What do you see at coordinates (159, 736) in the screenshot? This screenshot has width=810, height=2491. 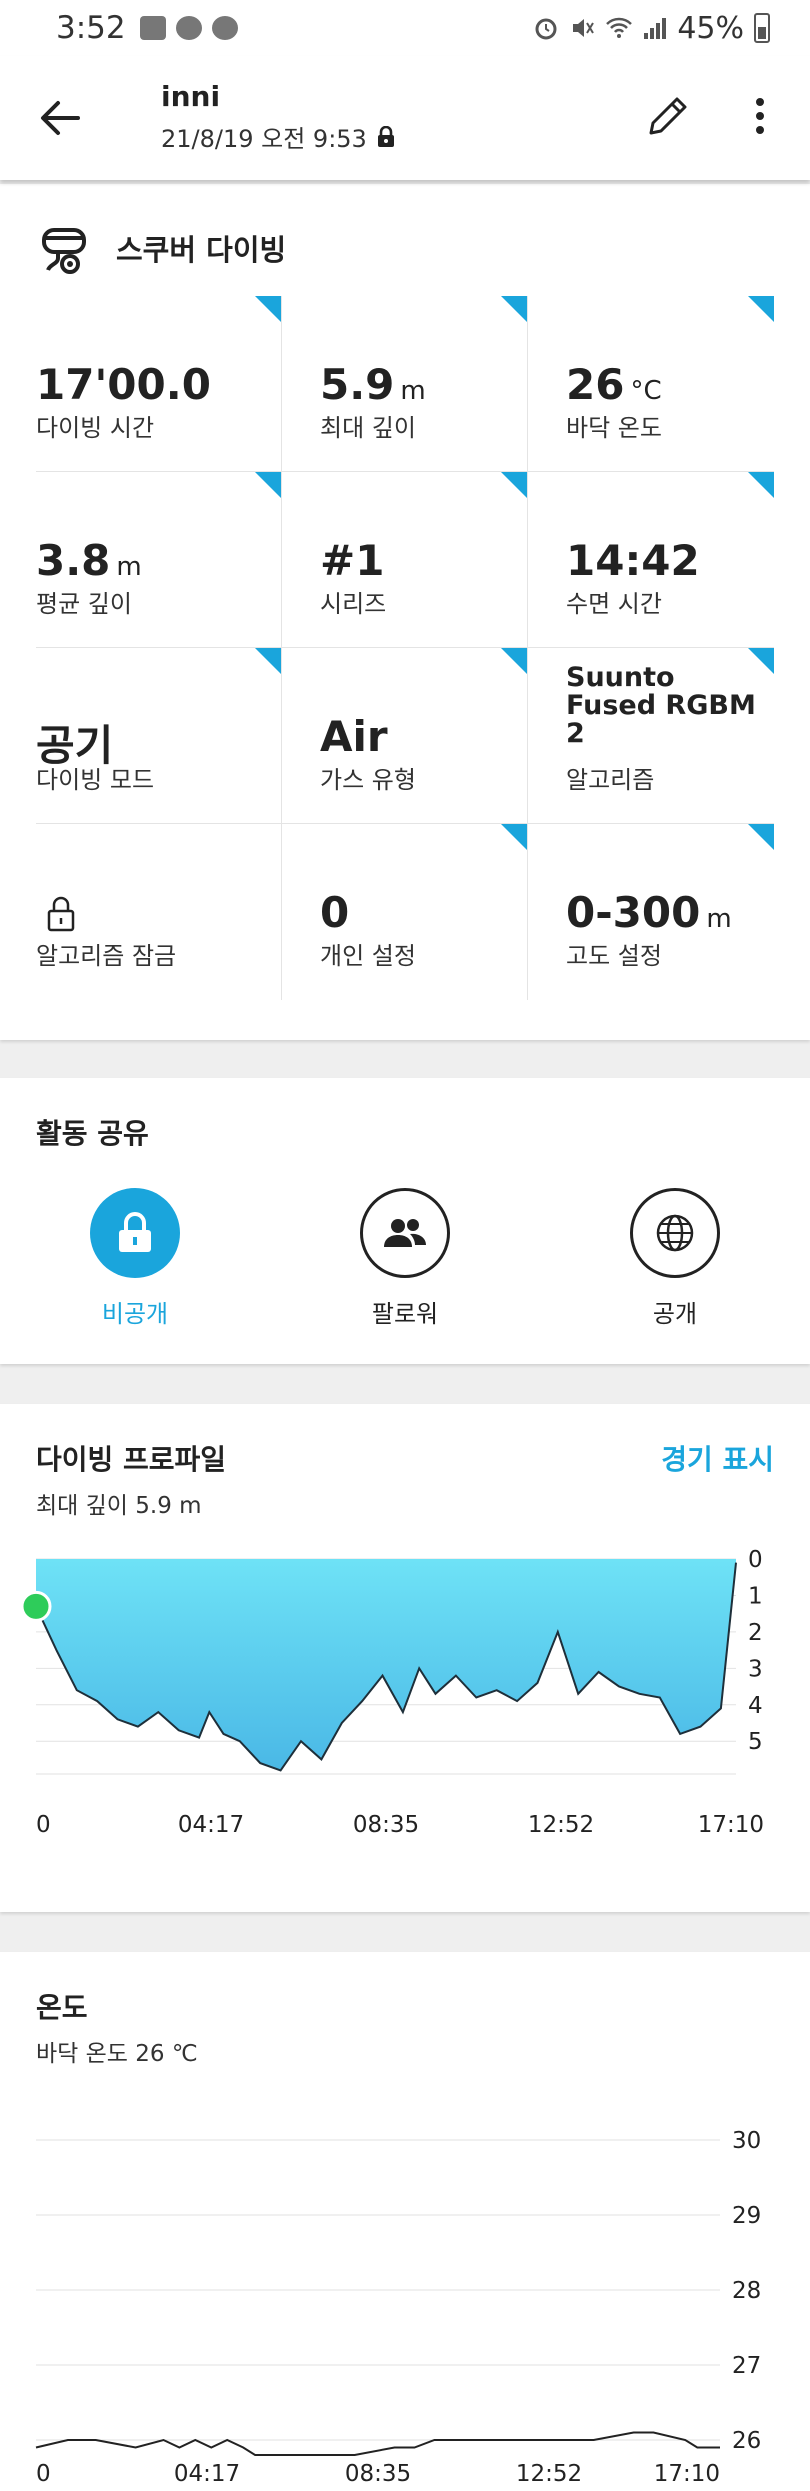 I see `stat-dive-mode: 공기 다이빙 모드` at bounding box center [159, 736].